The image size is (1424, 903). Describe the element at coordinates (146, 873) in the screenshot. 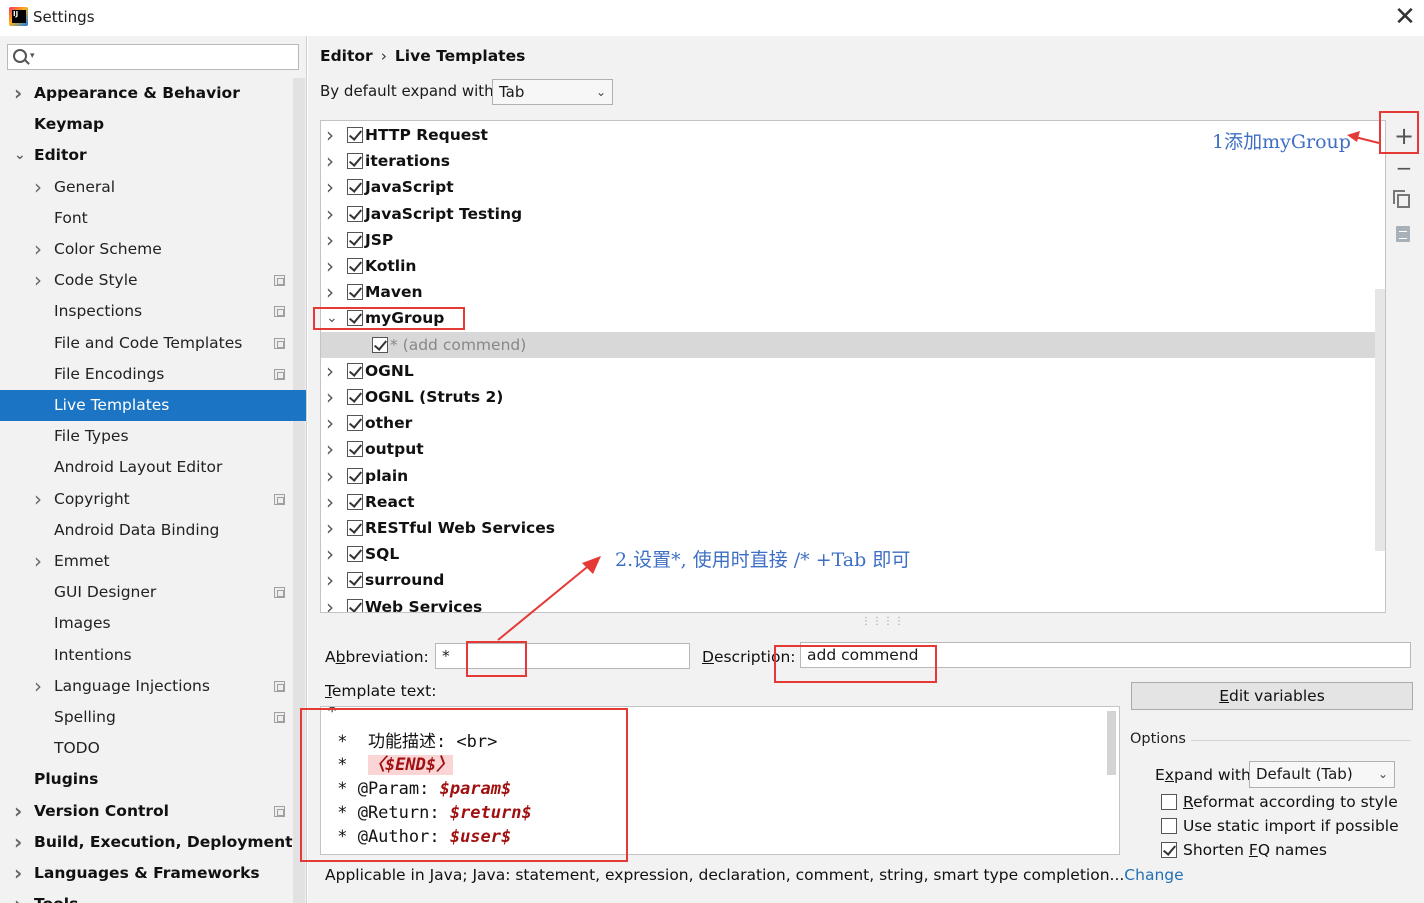

I see `sidebar-item: › Languages & Frameworks` at that location.